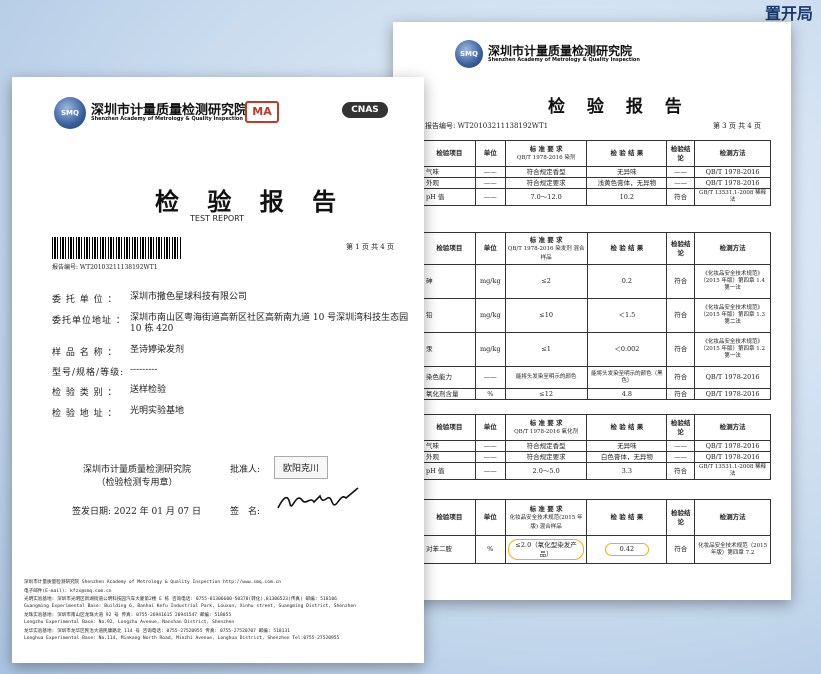 Image resolution: width=821 pixels, height=674 pixels. What do you see at coordinates (546, 197) in the screenshot?
I see `table-cell: 7.0～12.0` at bounding box center [546, 197].